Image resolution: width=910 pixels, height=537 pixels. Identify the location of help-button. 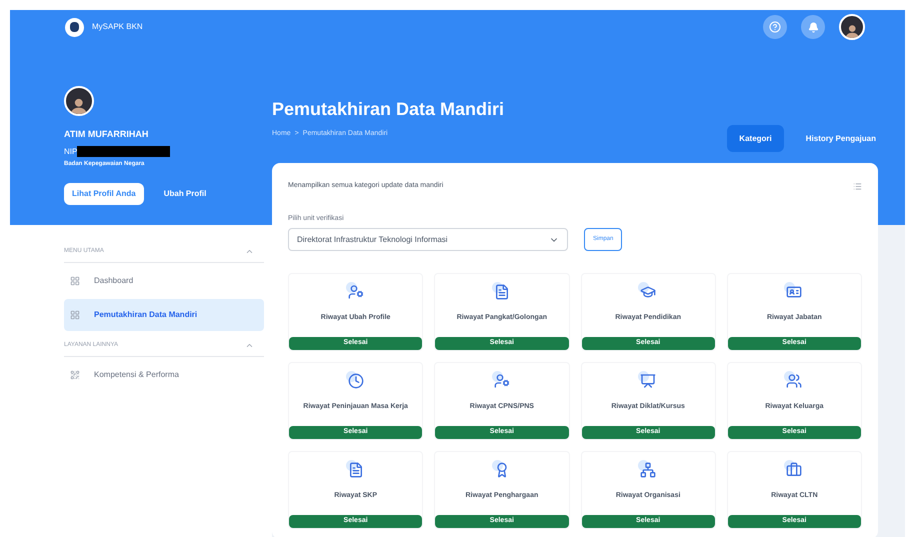
(775, 27).